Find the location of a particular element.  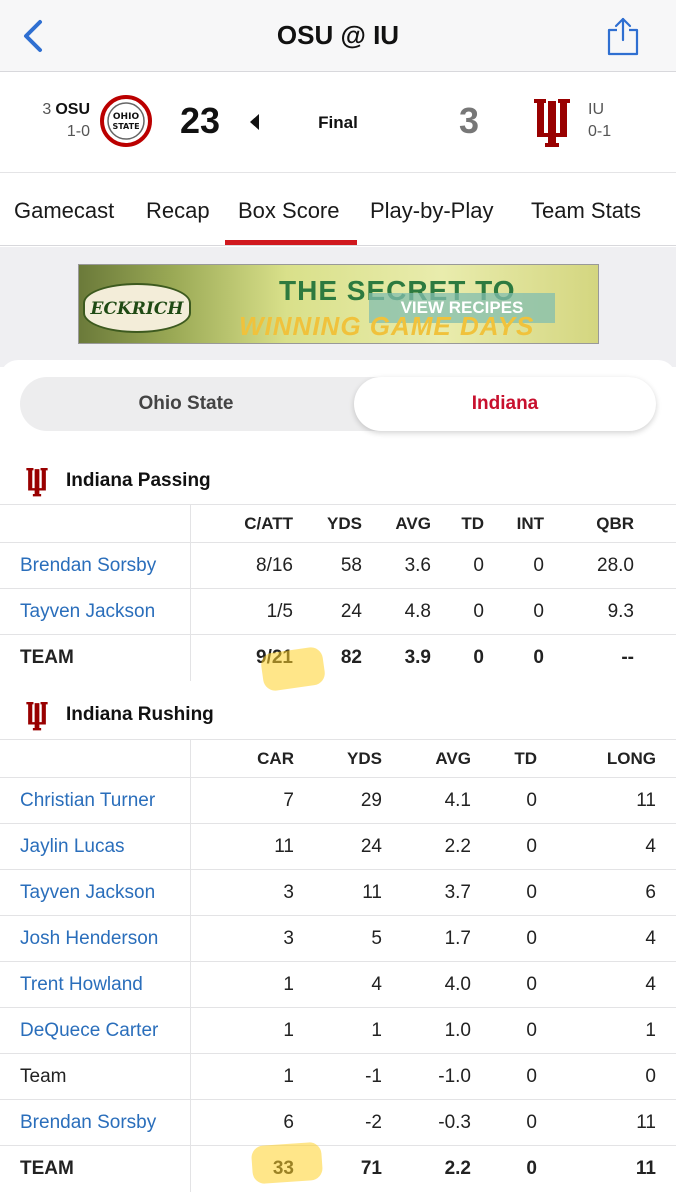

rushing-section-title: Indiana Rushing is located at coordinates (140, 714).